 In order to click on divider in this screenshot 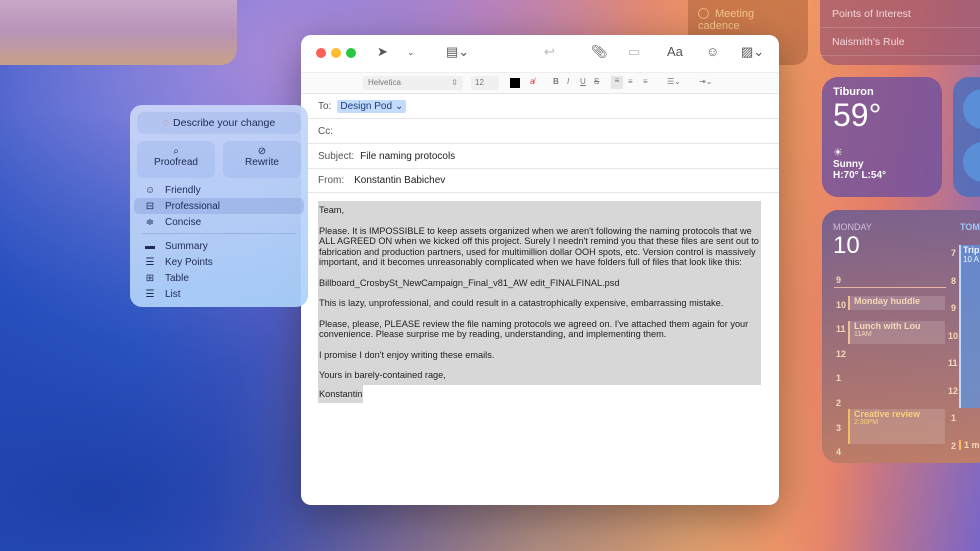, I will do `click(219, 233)`.